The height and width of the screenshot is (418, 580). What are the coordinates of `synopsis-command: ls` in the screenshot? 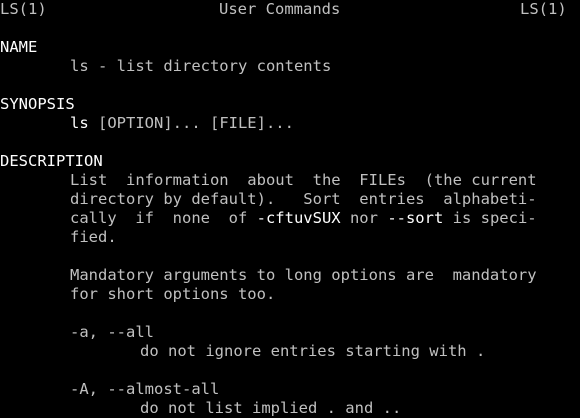 It's located at (79, 123).